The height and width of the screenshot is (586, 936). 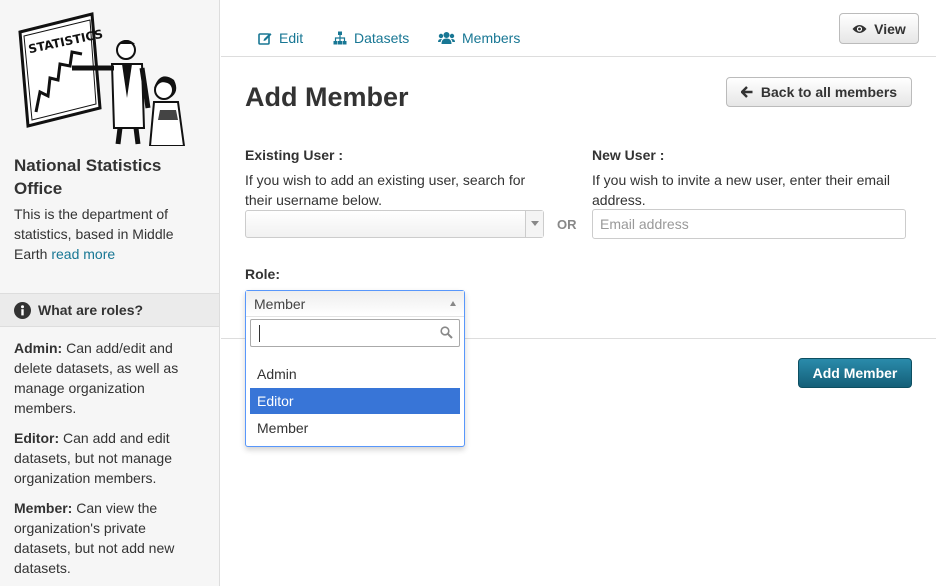 What do you see at coordinates (628, 155) in the screenshot?
I see `new-user-label: New User :` at bounding box center [628, 155].